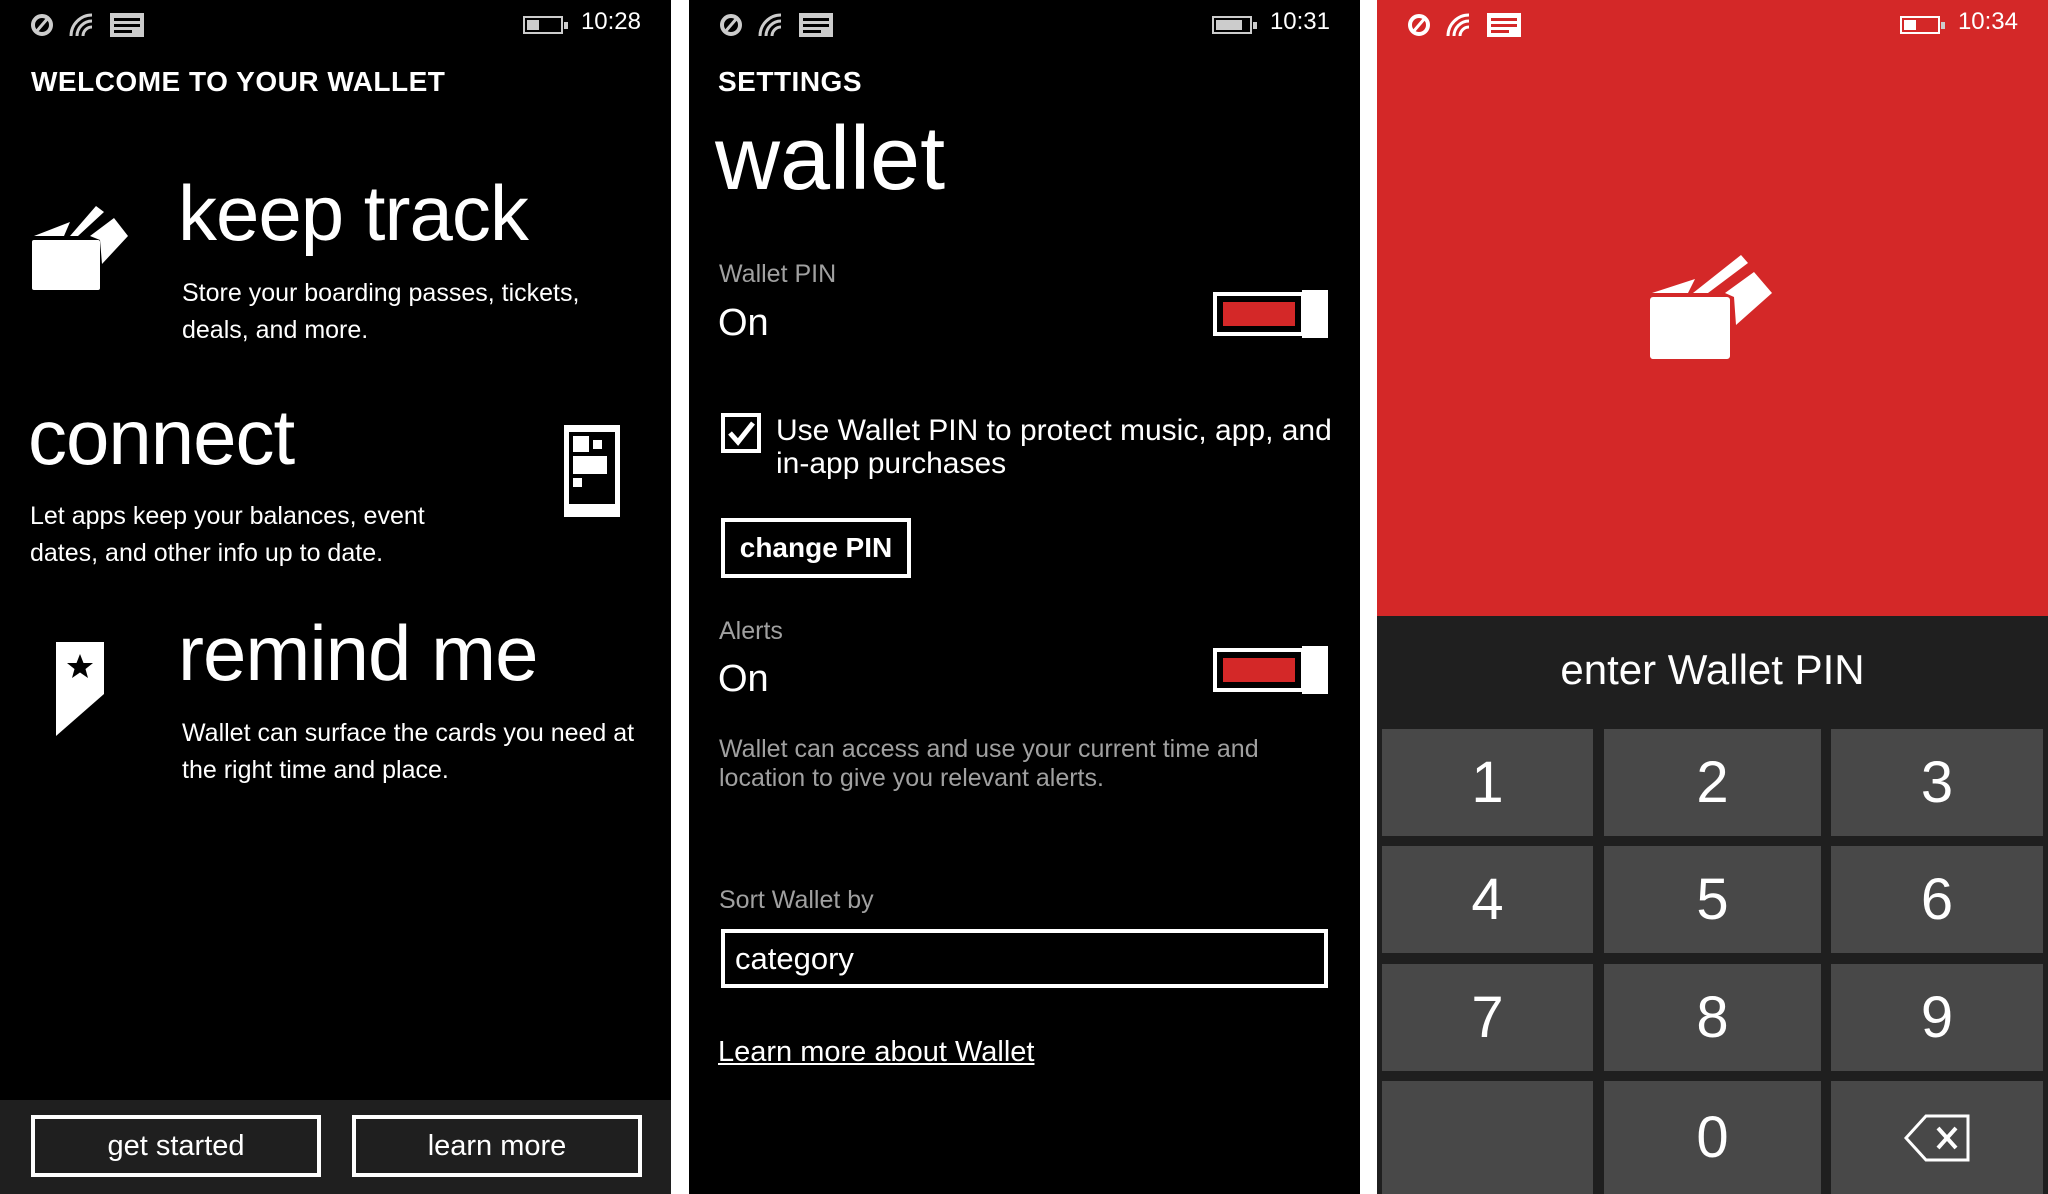 The image size is (2048, 1194). What do you see at coordinates (176, 1146) in the screenshot?
I see `get-started-button: get started` at bounding box center [176, 1146].